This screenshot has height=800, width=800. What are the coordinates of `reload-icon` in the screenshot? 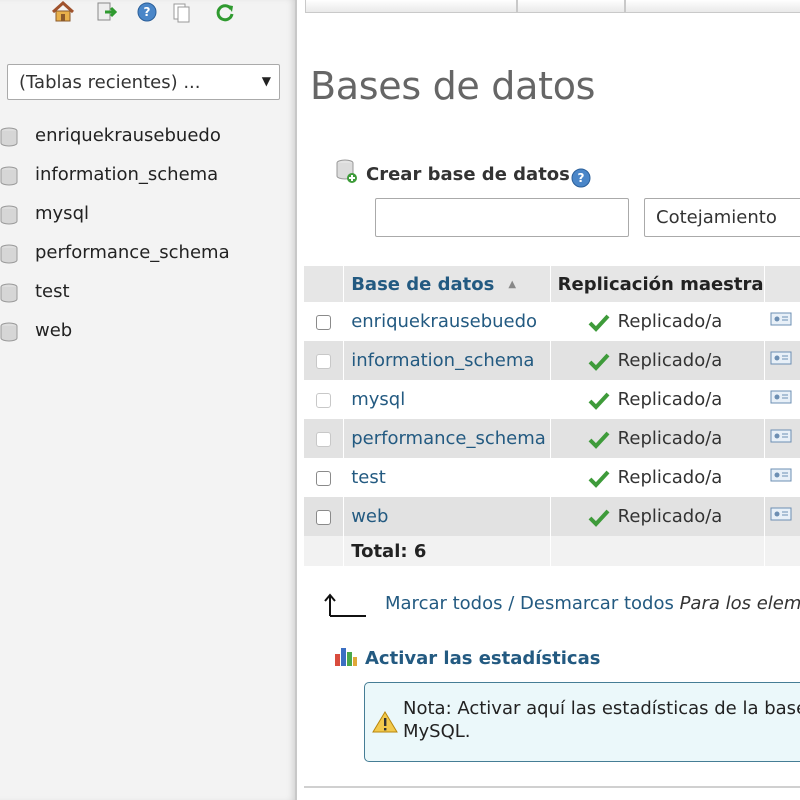 It's located at (225, 12).